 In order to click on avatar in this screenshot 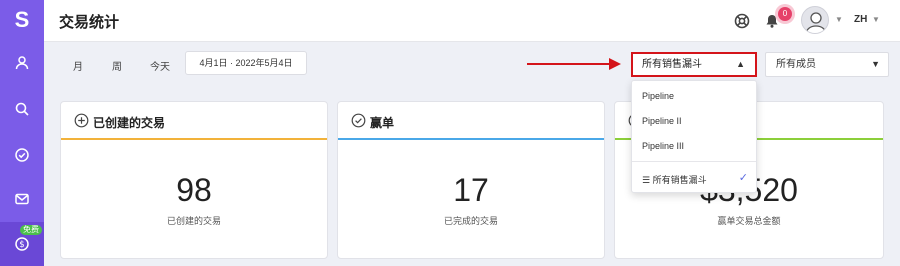, I will do `click(815, 20)`.